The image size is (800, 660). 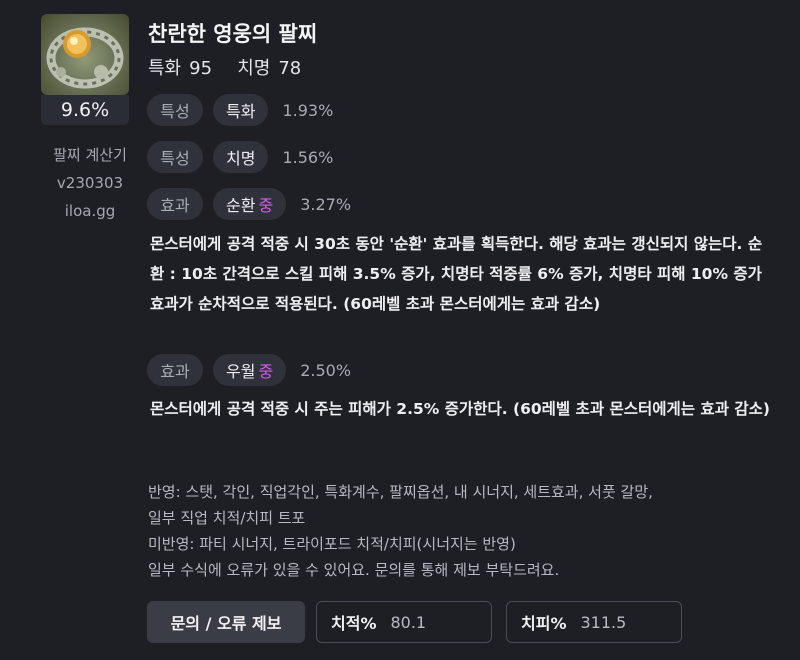 What do you see at coordinates (90, 155) in the screenshot?
I see `calculator-name: 팔찌 계산기` at bounding box center [90, 155].